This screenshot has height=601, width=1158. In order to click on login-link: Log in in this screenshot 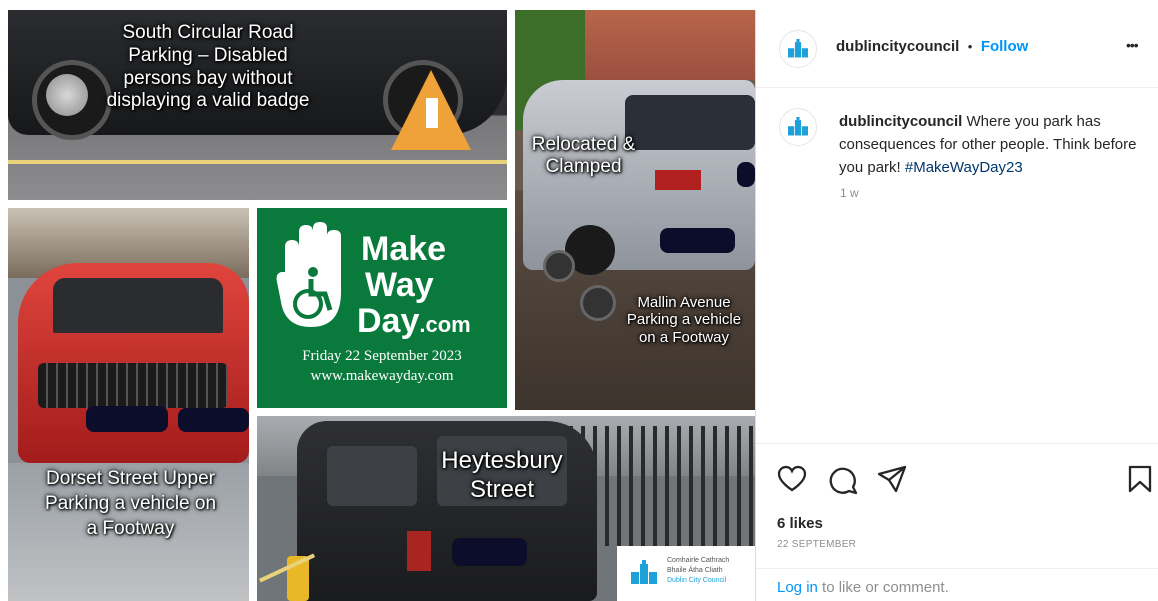, I will do `click(797, 587)`.